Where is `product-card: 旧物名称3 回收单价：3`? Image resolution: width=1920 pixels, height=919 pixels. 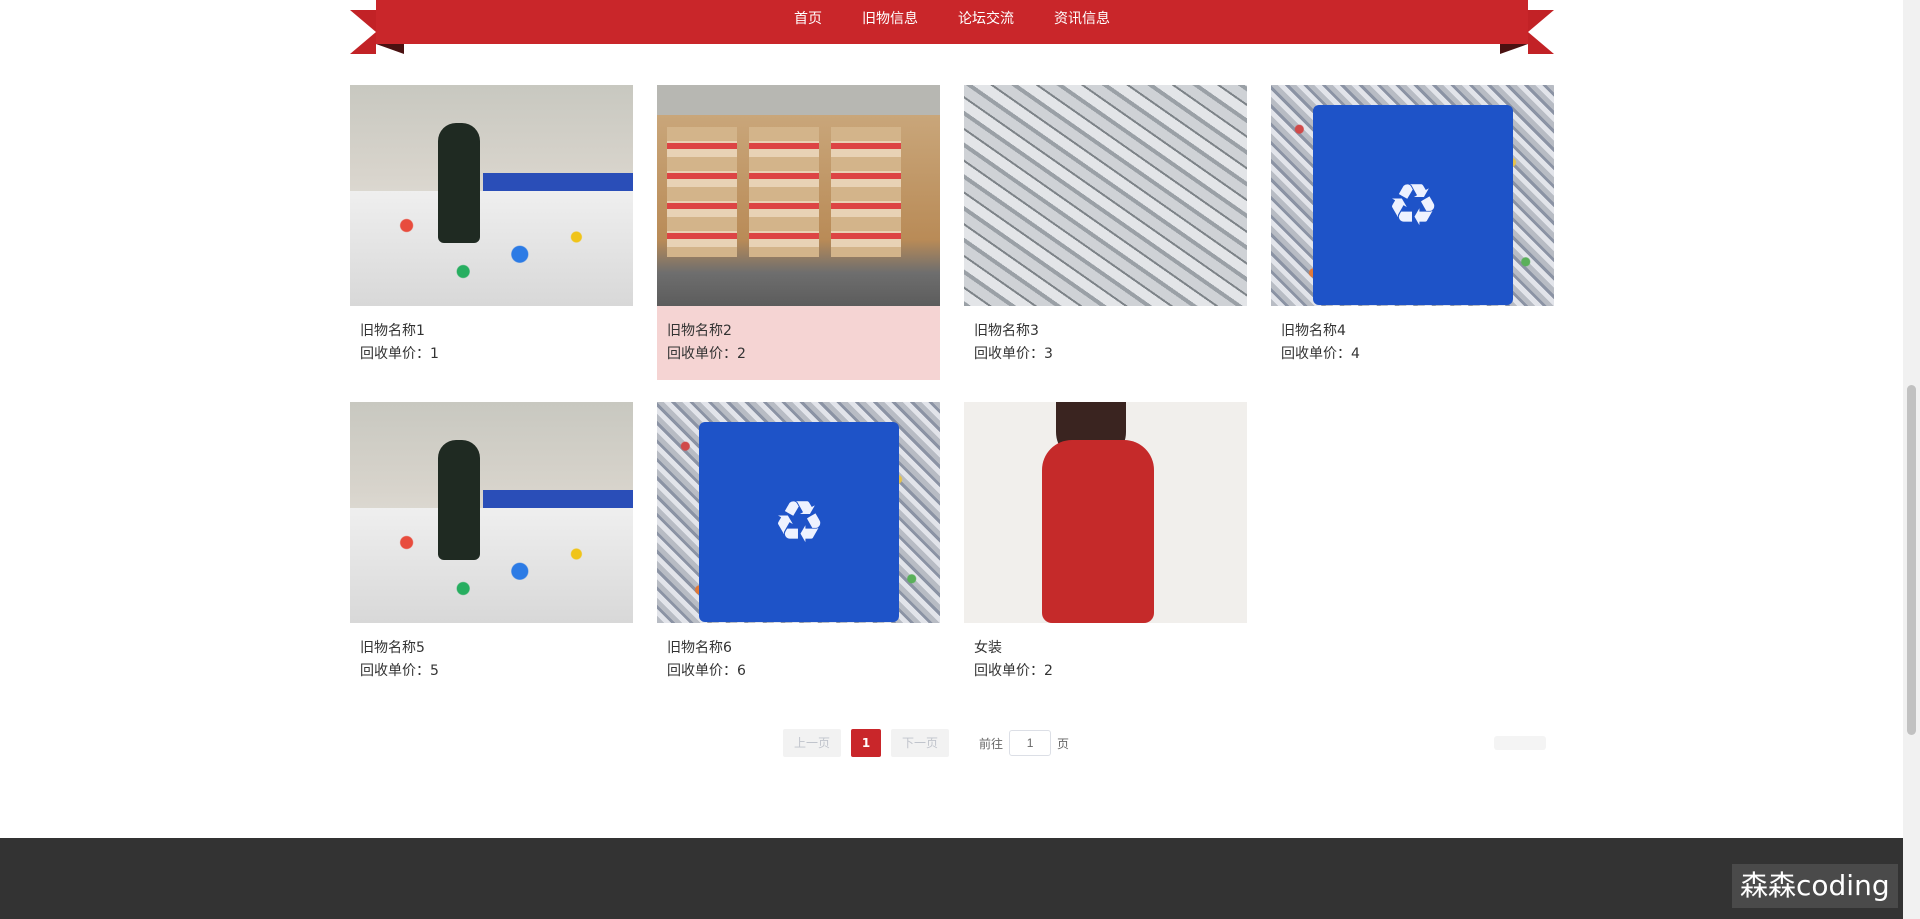
product-card: 旧物名称3 回收单价：3 is located at coordinates (1105, 232).